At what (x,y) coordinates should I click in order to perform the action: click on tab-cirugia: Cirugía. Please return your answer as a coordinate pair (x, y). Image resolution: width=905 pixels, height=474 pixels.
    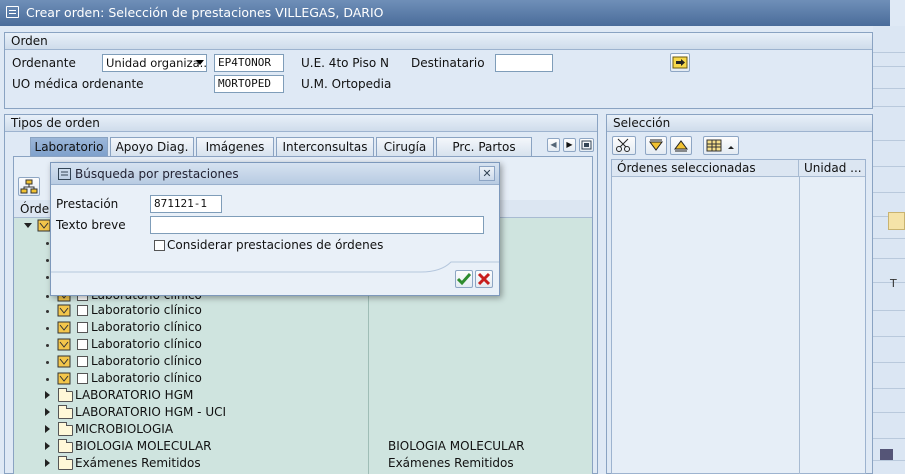
    Looking at the image, I should click on (405, 146).